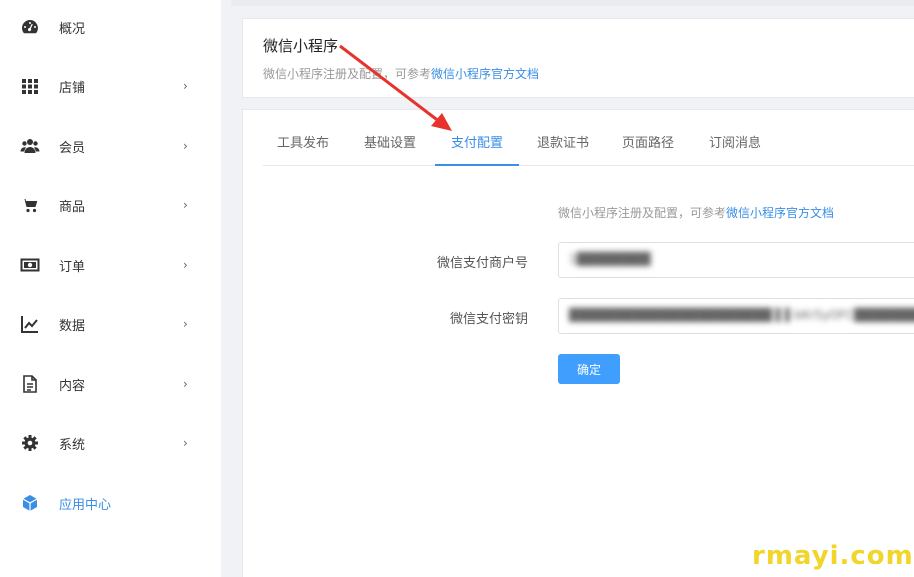 This screenshot has width=914, height=577. I want to click on sidebar-item-label: 内容, so click(72, 386).